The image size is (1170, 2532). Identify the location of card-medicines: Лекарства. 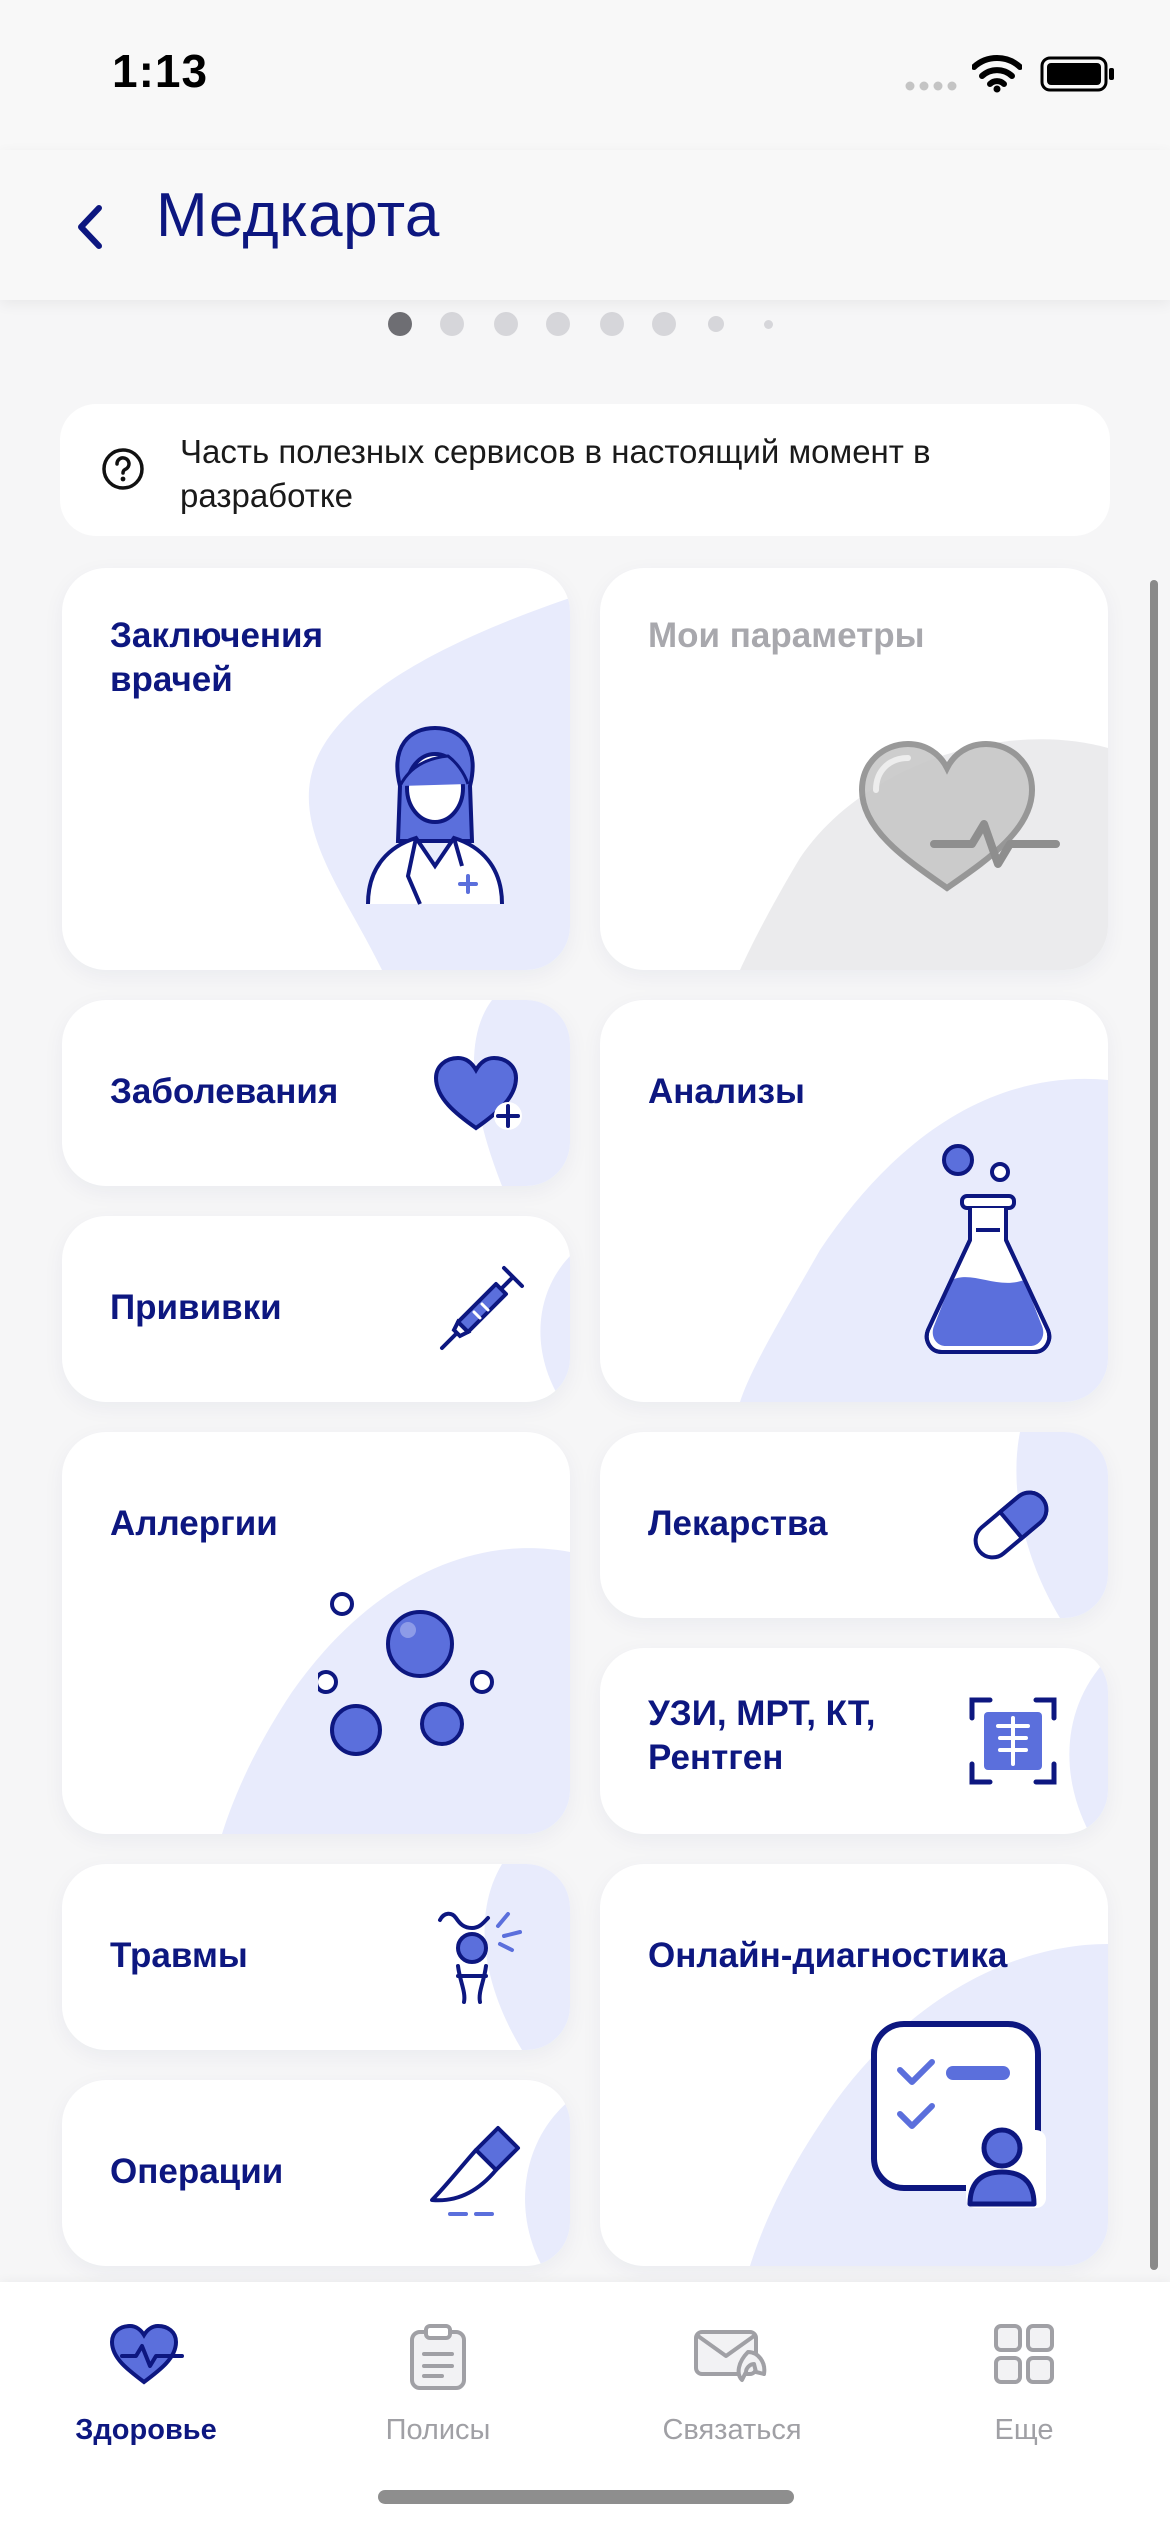
(854, 1525).